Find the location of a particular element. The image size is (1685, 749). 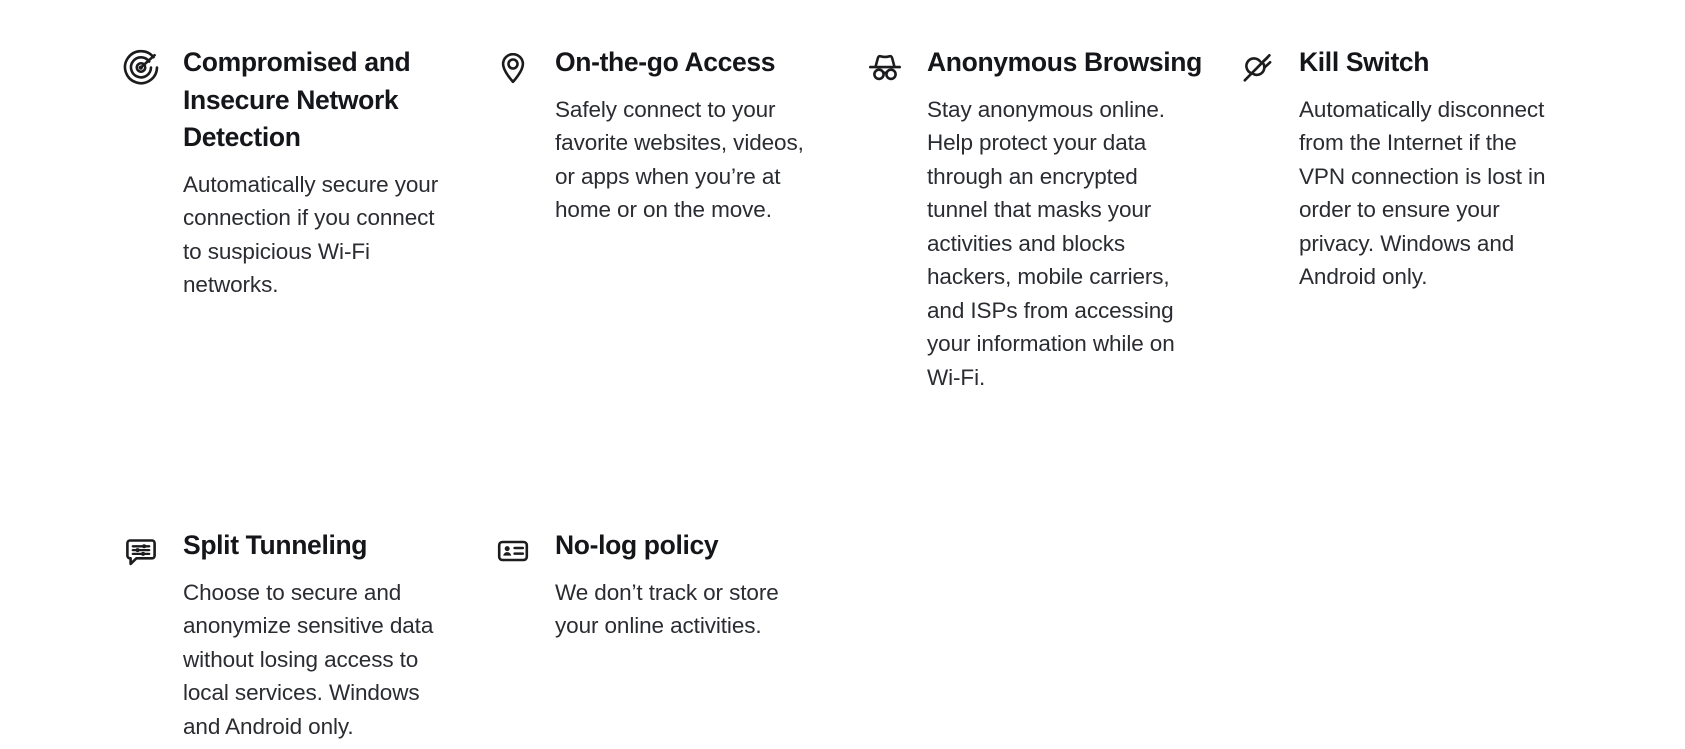

id-card-icon is located at coordinates (513, 551).